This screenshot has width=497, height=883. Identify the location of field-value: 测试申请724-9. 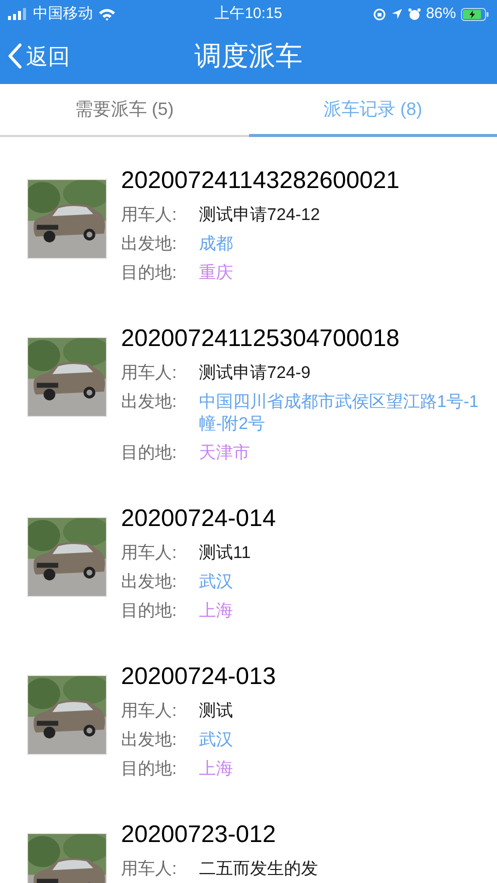
(255, 373).